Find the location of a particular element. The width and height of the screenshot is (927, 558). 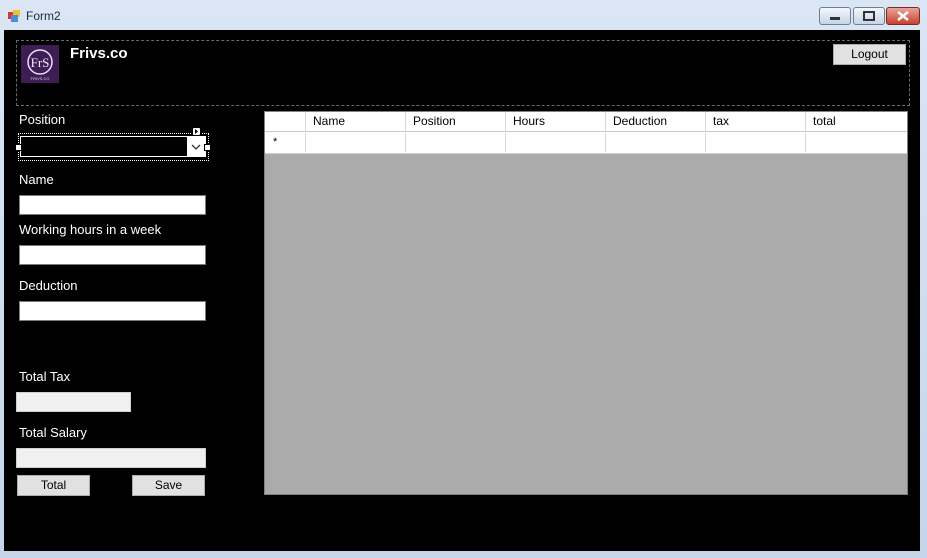

cell-hours is located at coordinates (555, 142).